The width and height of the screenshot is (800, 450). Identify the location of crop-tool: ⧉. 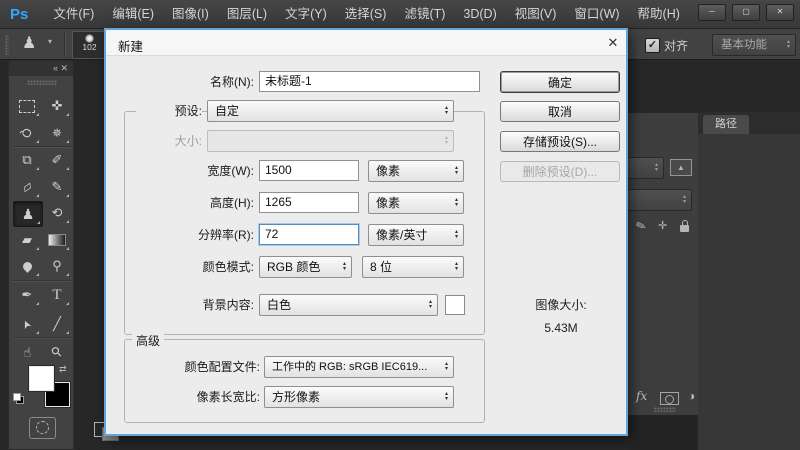
(27, 160).